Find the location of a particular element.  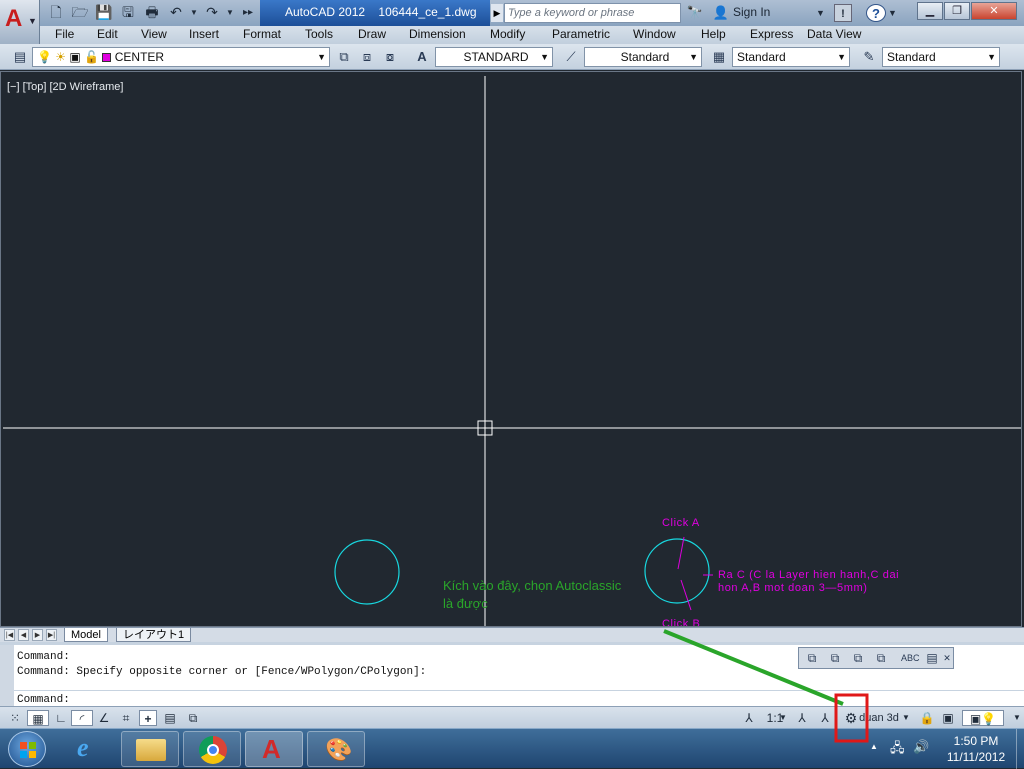

help-icon: ? is located at coordinates (876, 13).